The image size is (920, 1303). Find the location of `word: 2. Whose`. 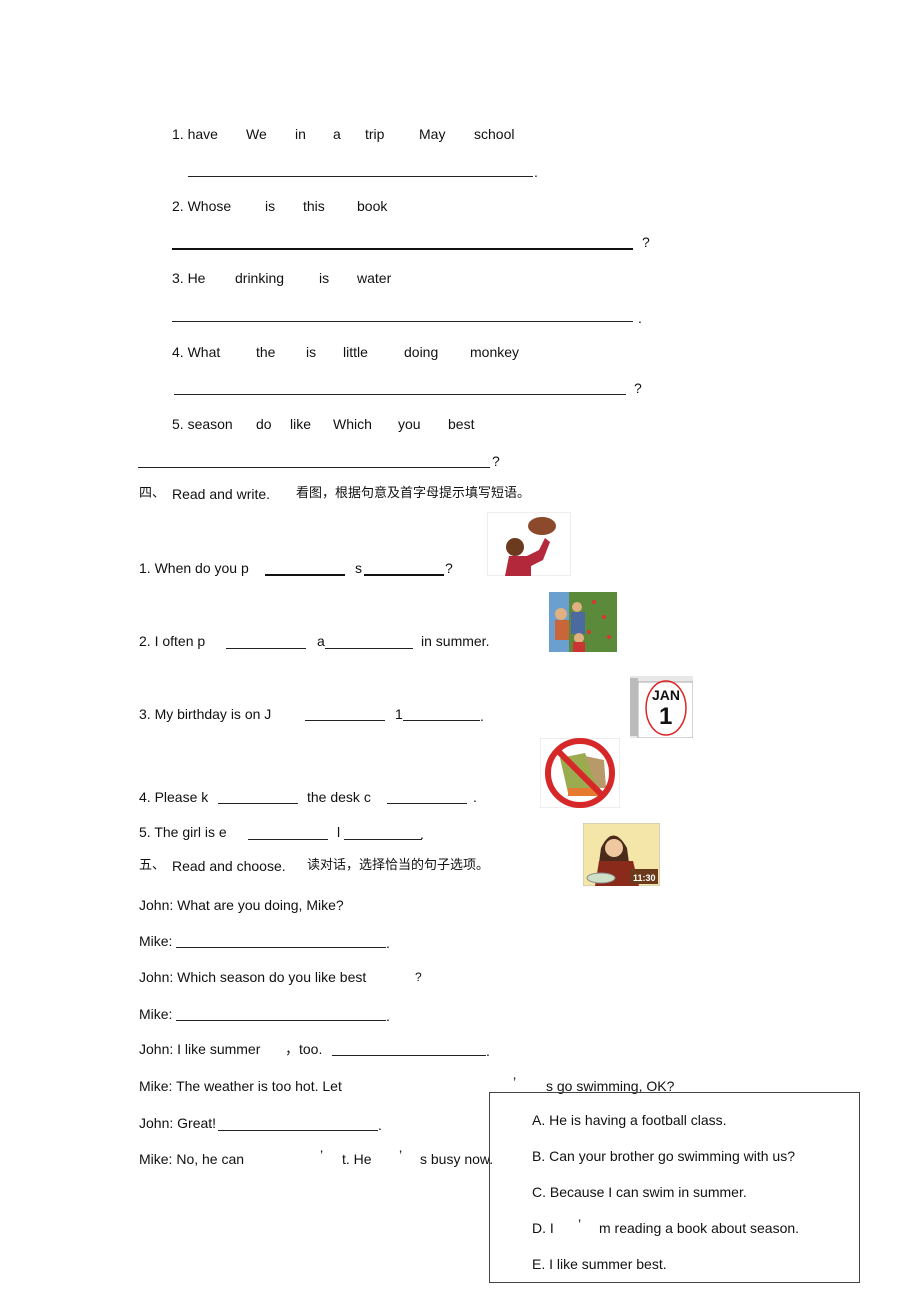

word: 2. Whose is located at coordinates (202, 206).